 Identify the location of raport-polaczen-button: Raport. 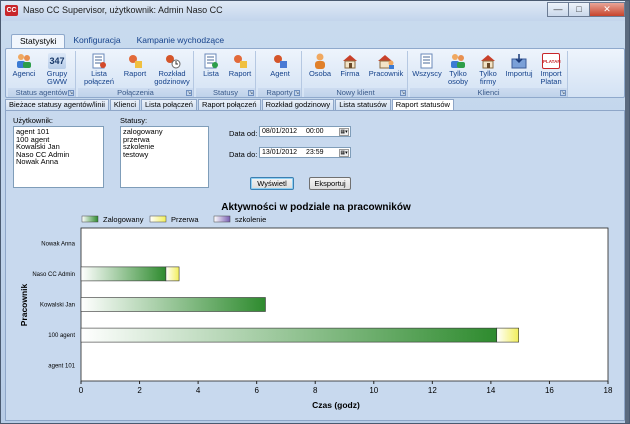
(135, 65).